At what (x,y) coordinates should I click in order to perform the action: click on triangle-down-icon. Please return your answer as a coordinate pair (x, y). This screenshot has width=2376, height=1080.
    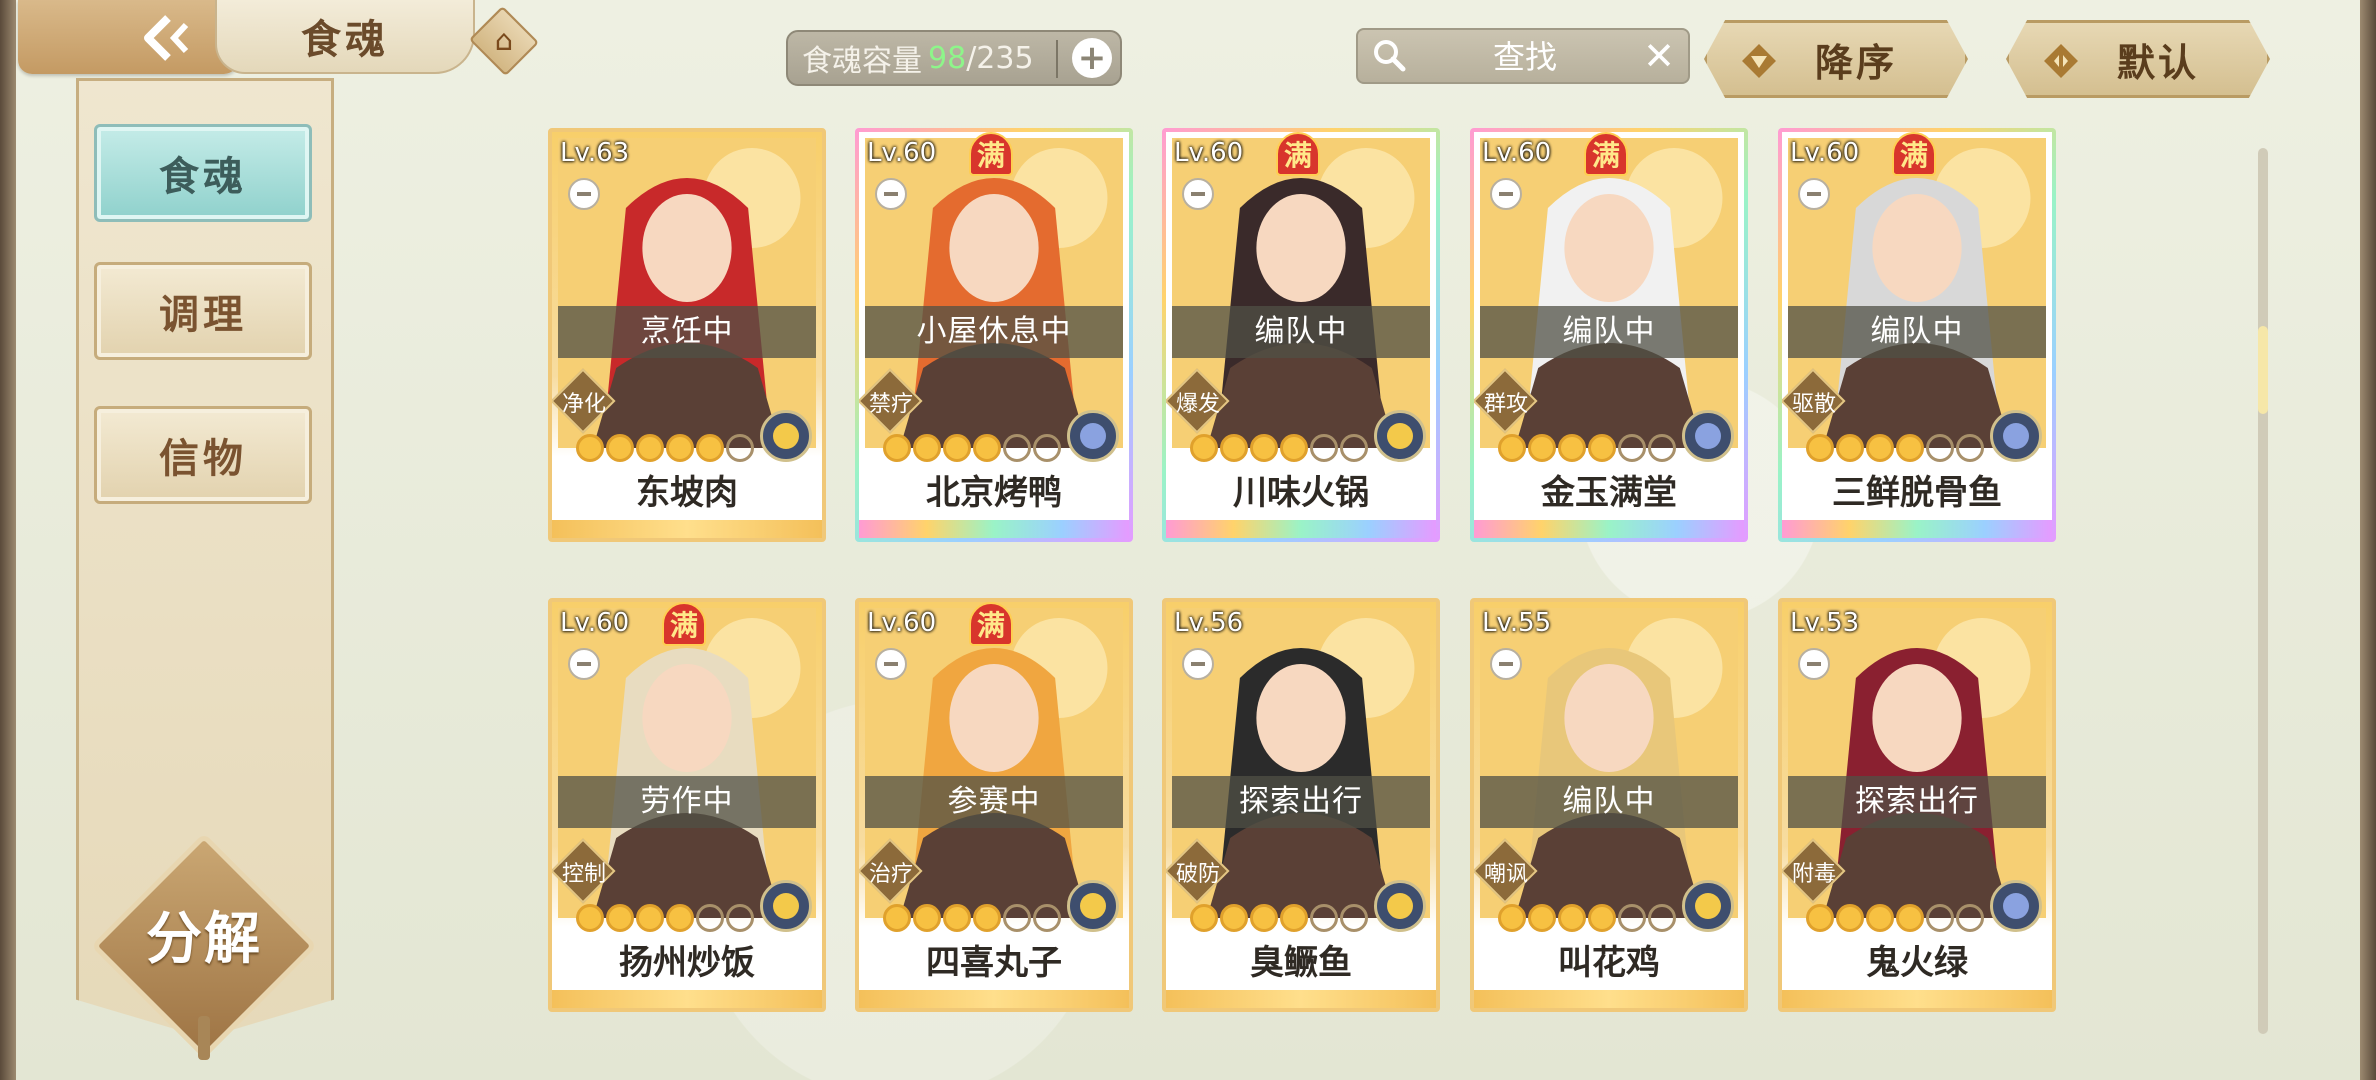
    Looking at the image, I should click on (1759, 61).